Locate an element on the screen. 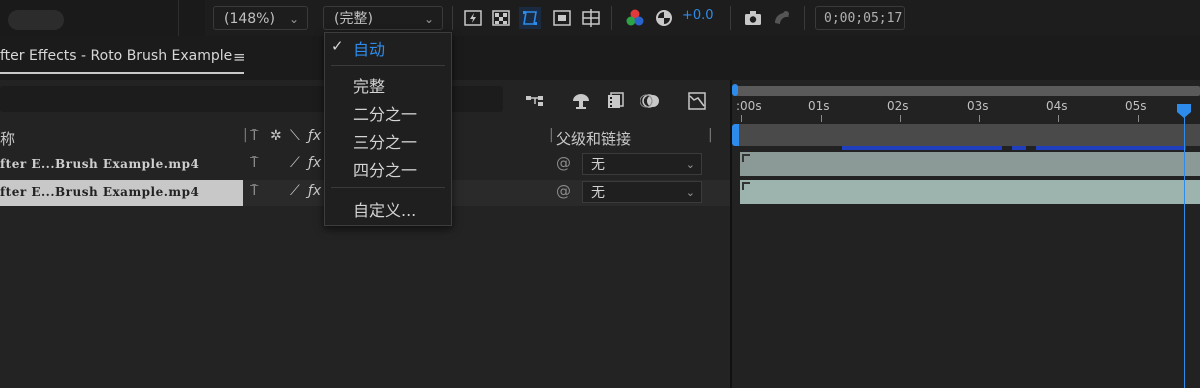 The height and width of the screenshot is (388, 1200). menu-item-label: 三分之一 is located at coordinates (385, 142).